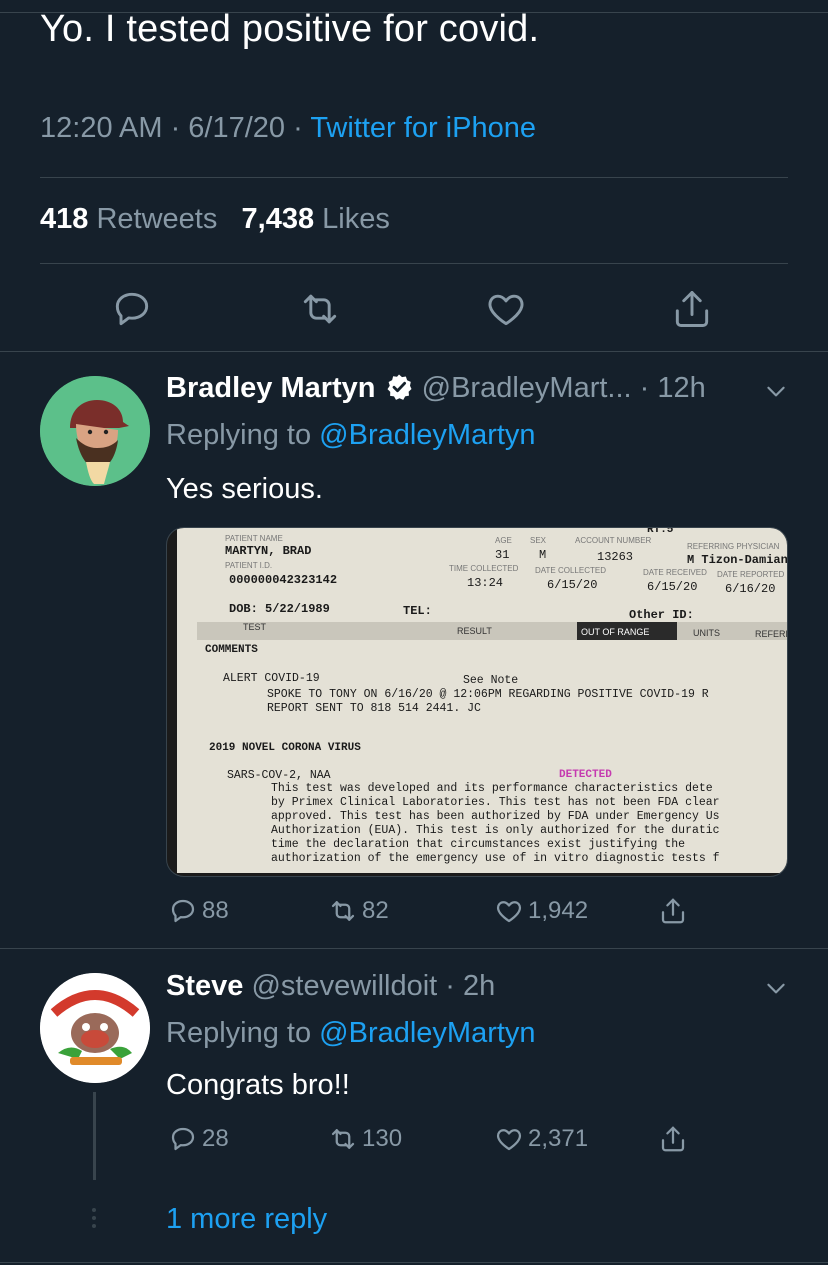  I want to click on reply1-reply-button: 88, so click(198, 911).